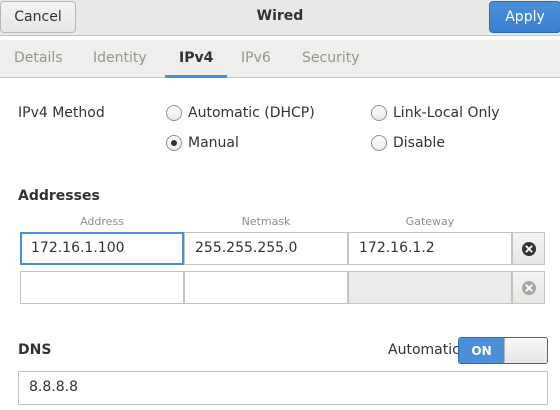 Image resolution: width=560 pixels, height=410 pixels. I want to click on gateway-field-disabled, so click(430, 287).